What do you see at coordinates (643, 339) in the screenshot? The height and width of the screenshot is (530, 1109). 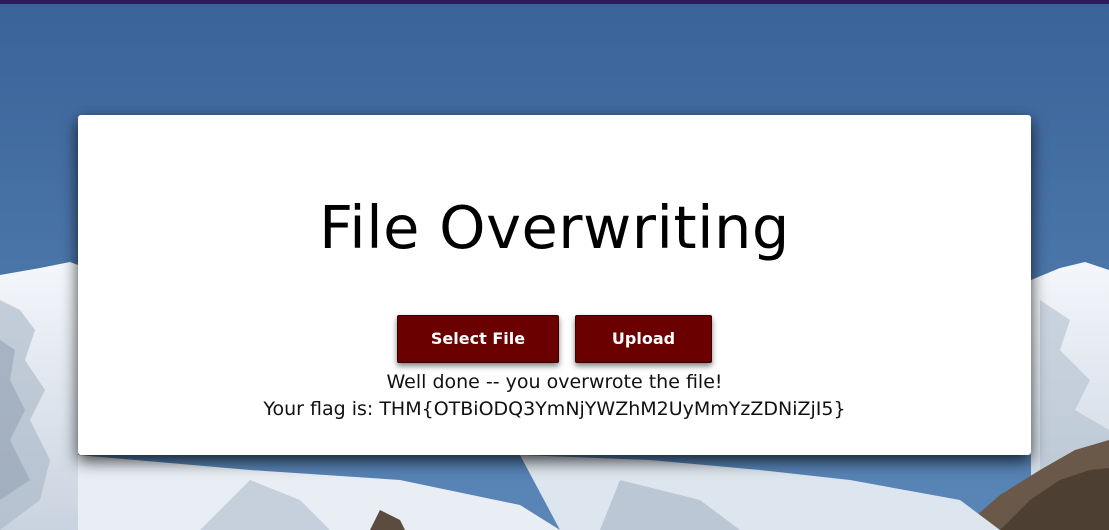 I see `upload-button: Upload` at bounding box center [643, 339].